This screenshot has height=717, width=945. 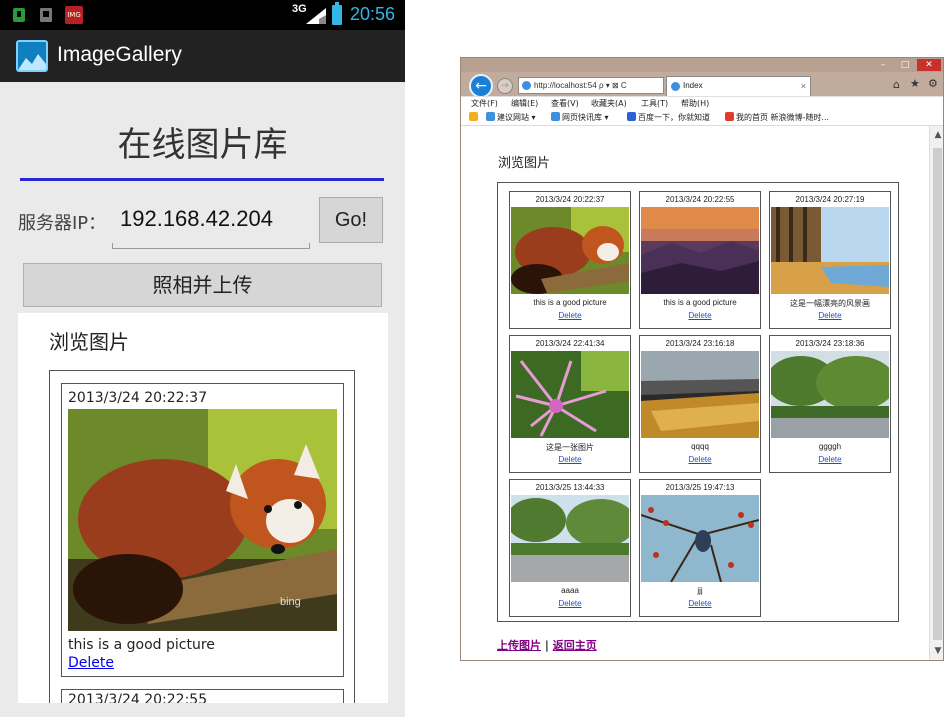 What do you see at coordinates (570, 590) in the screenshot?
I see `item-caption: aaaa` at bounding box center [570, 590].